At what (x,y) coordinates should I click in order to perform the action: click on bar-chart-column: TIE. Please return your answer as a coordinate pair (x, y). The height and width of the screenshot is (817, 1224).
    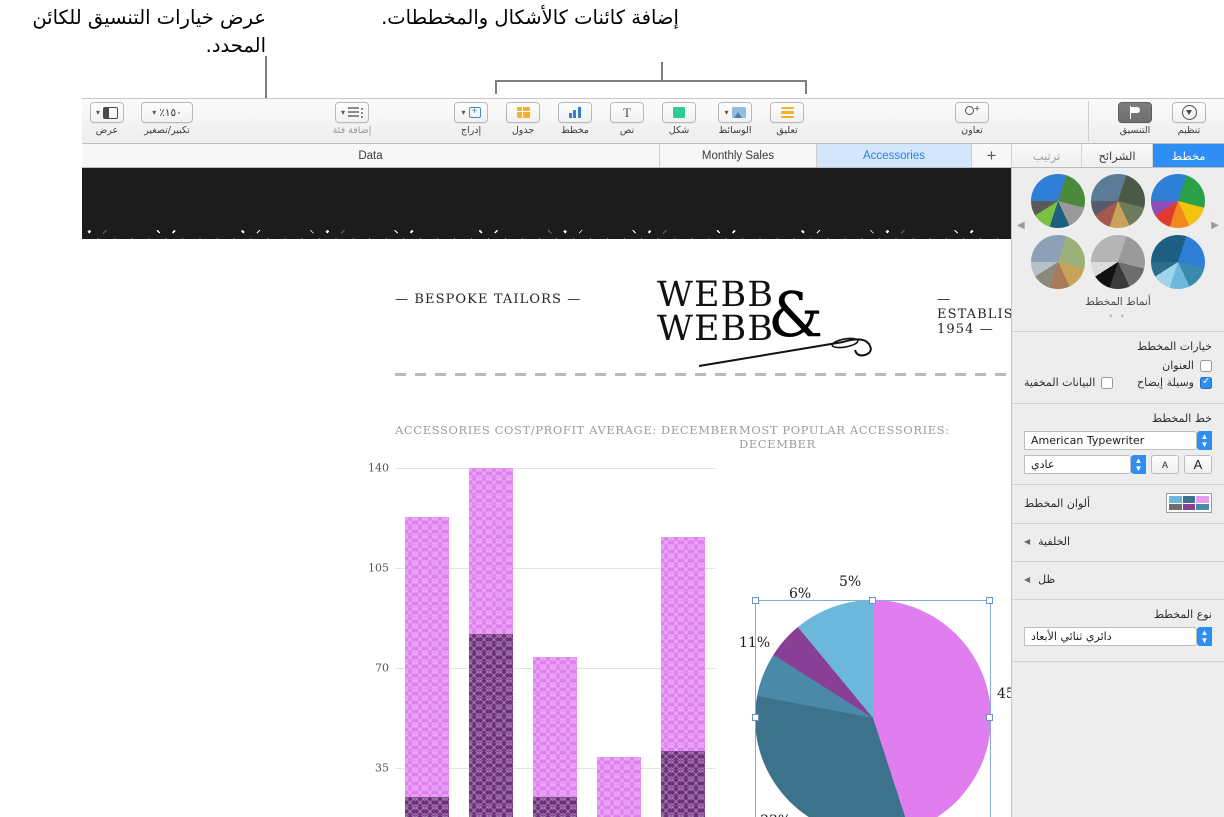
    Looking at the image, I should click on (555, 642).